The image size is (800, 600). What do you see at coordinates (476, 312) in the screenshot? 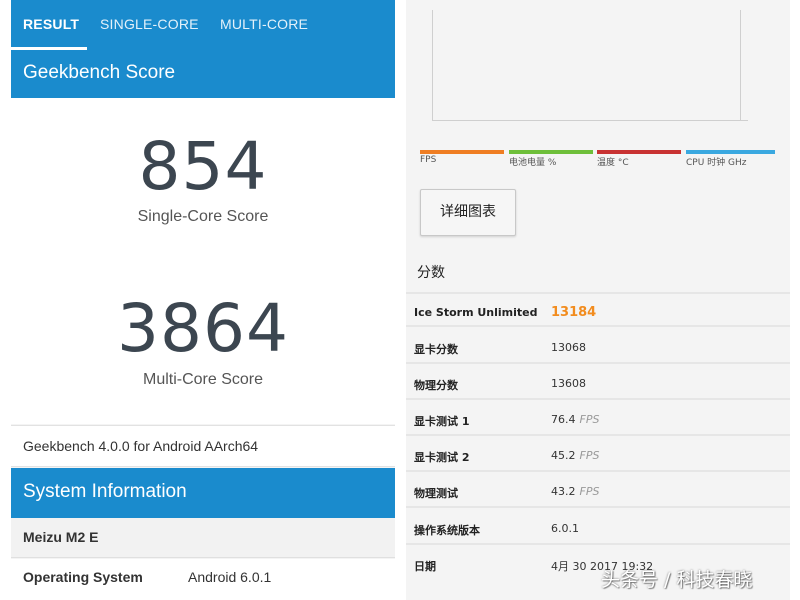
I see `row-key: Ice Storm Unlimited` at bounding box center [476, 312].